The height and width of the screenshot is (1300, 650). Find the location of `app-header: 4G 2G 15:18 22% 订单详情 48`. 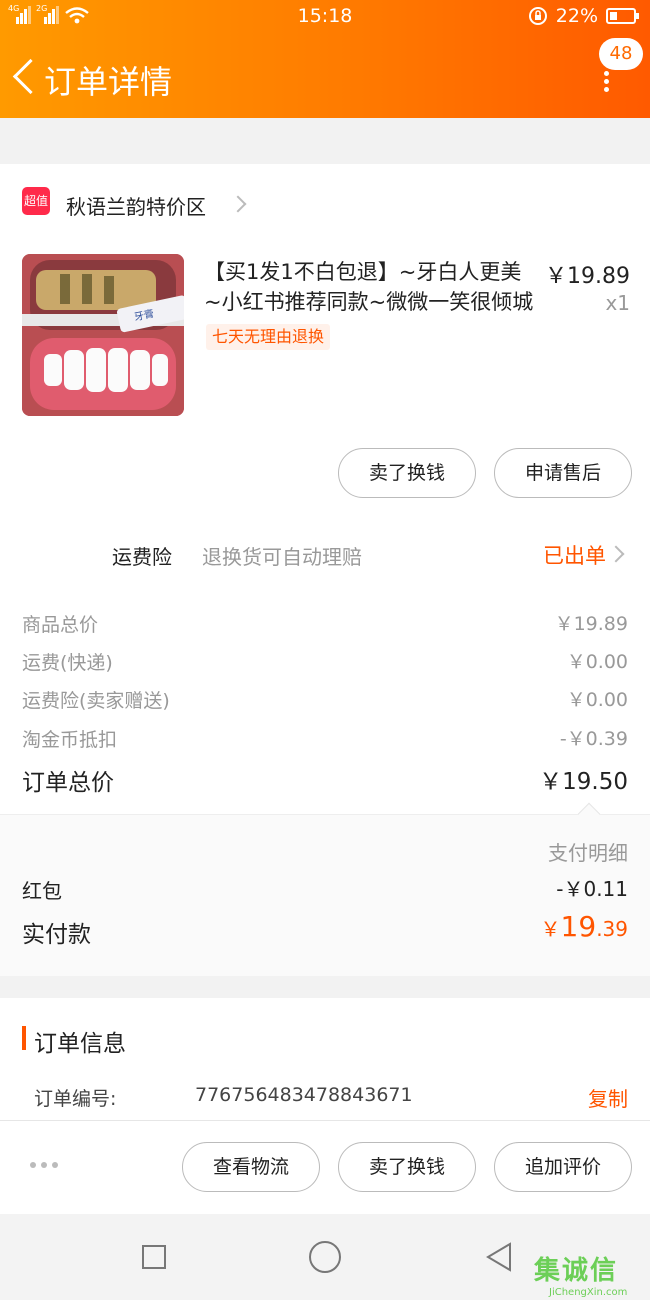

app-header: 4G 2G 15:18 22% 订单详情 48 is located at coordinates (325, 59).